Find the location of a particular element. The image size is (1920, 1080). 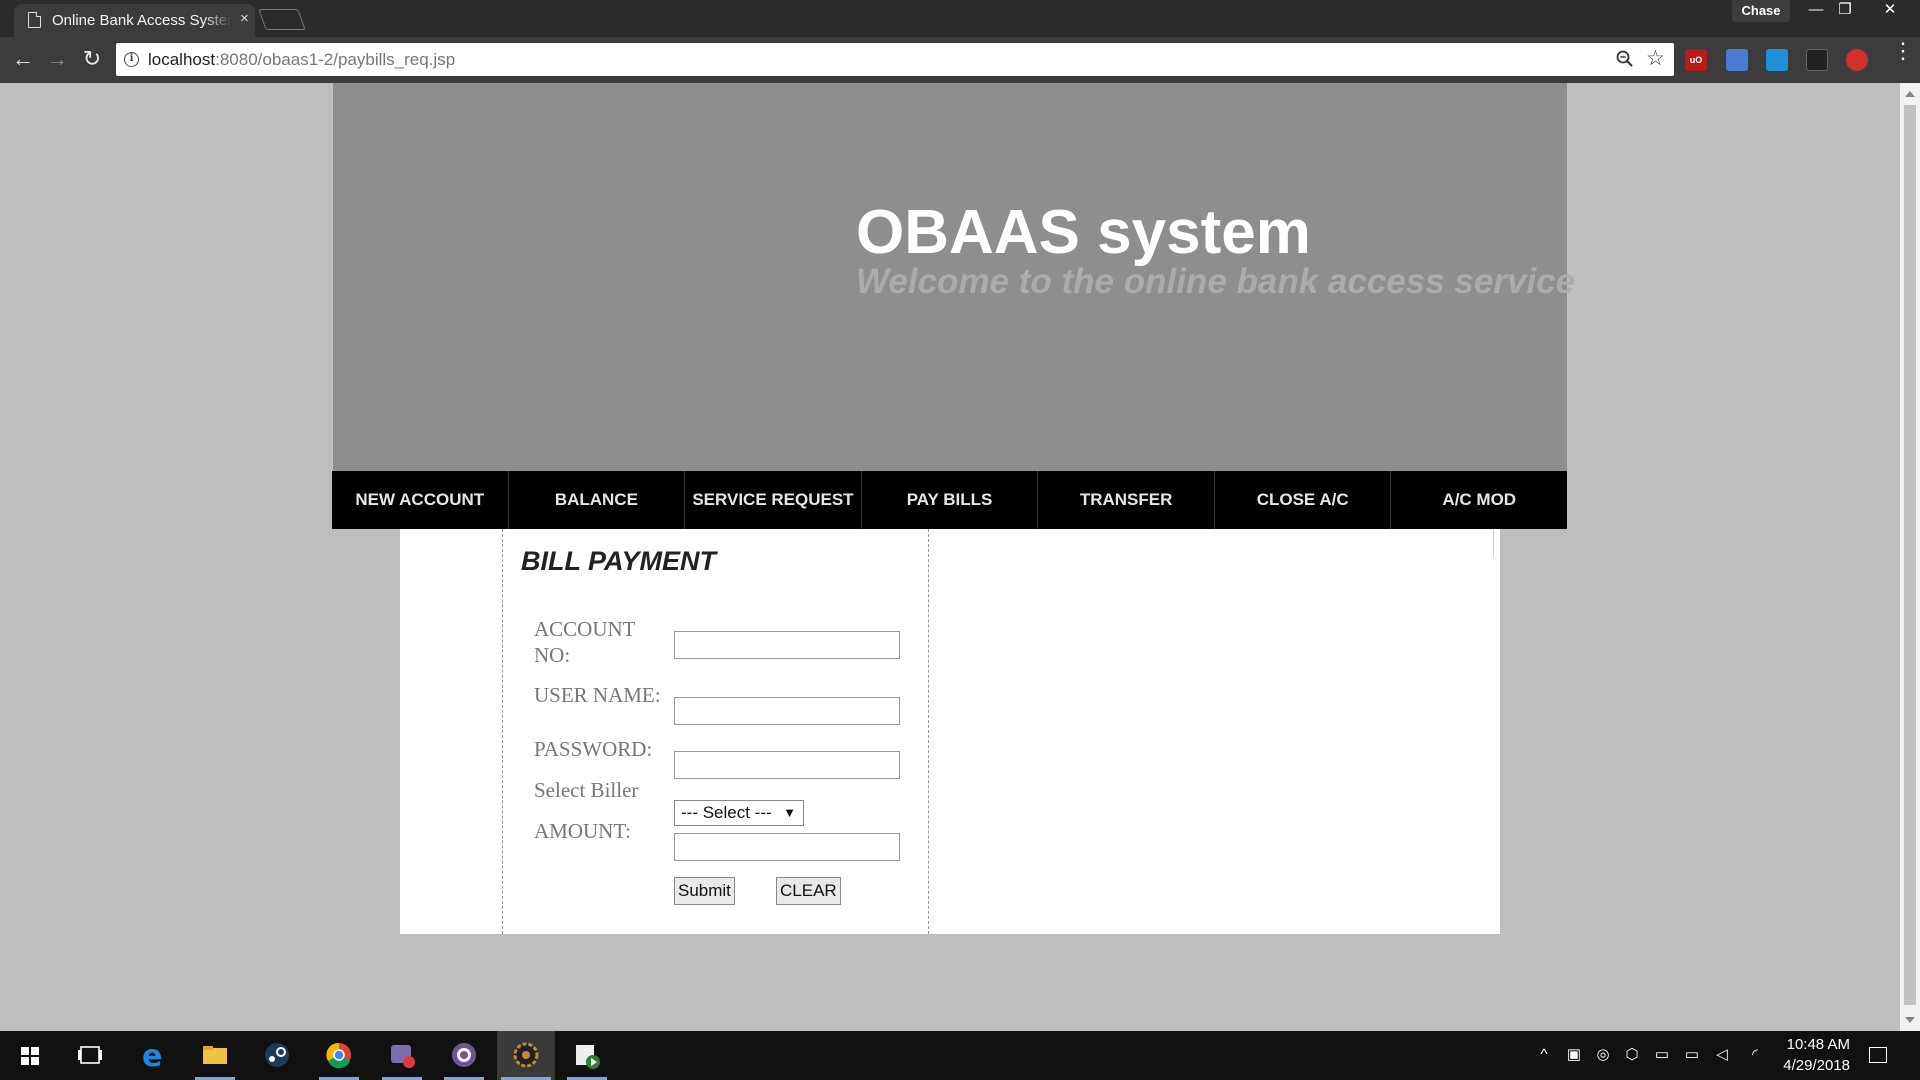

new-tab-button is located at coordinates (282, 19).